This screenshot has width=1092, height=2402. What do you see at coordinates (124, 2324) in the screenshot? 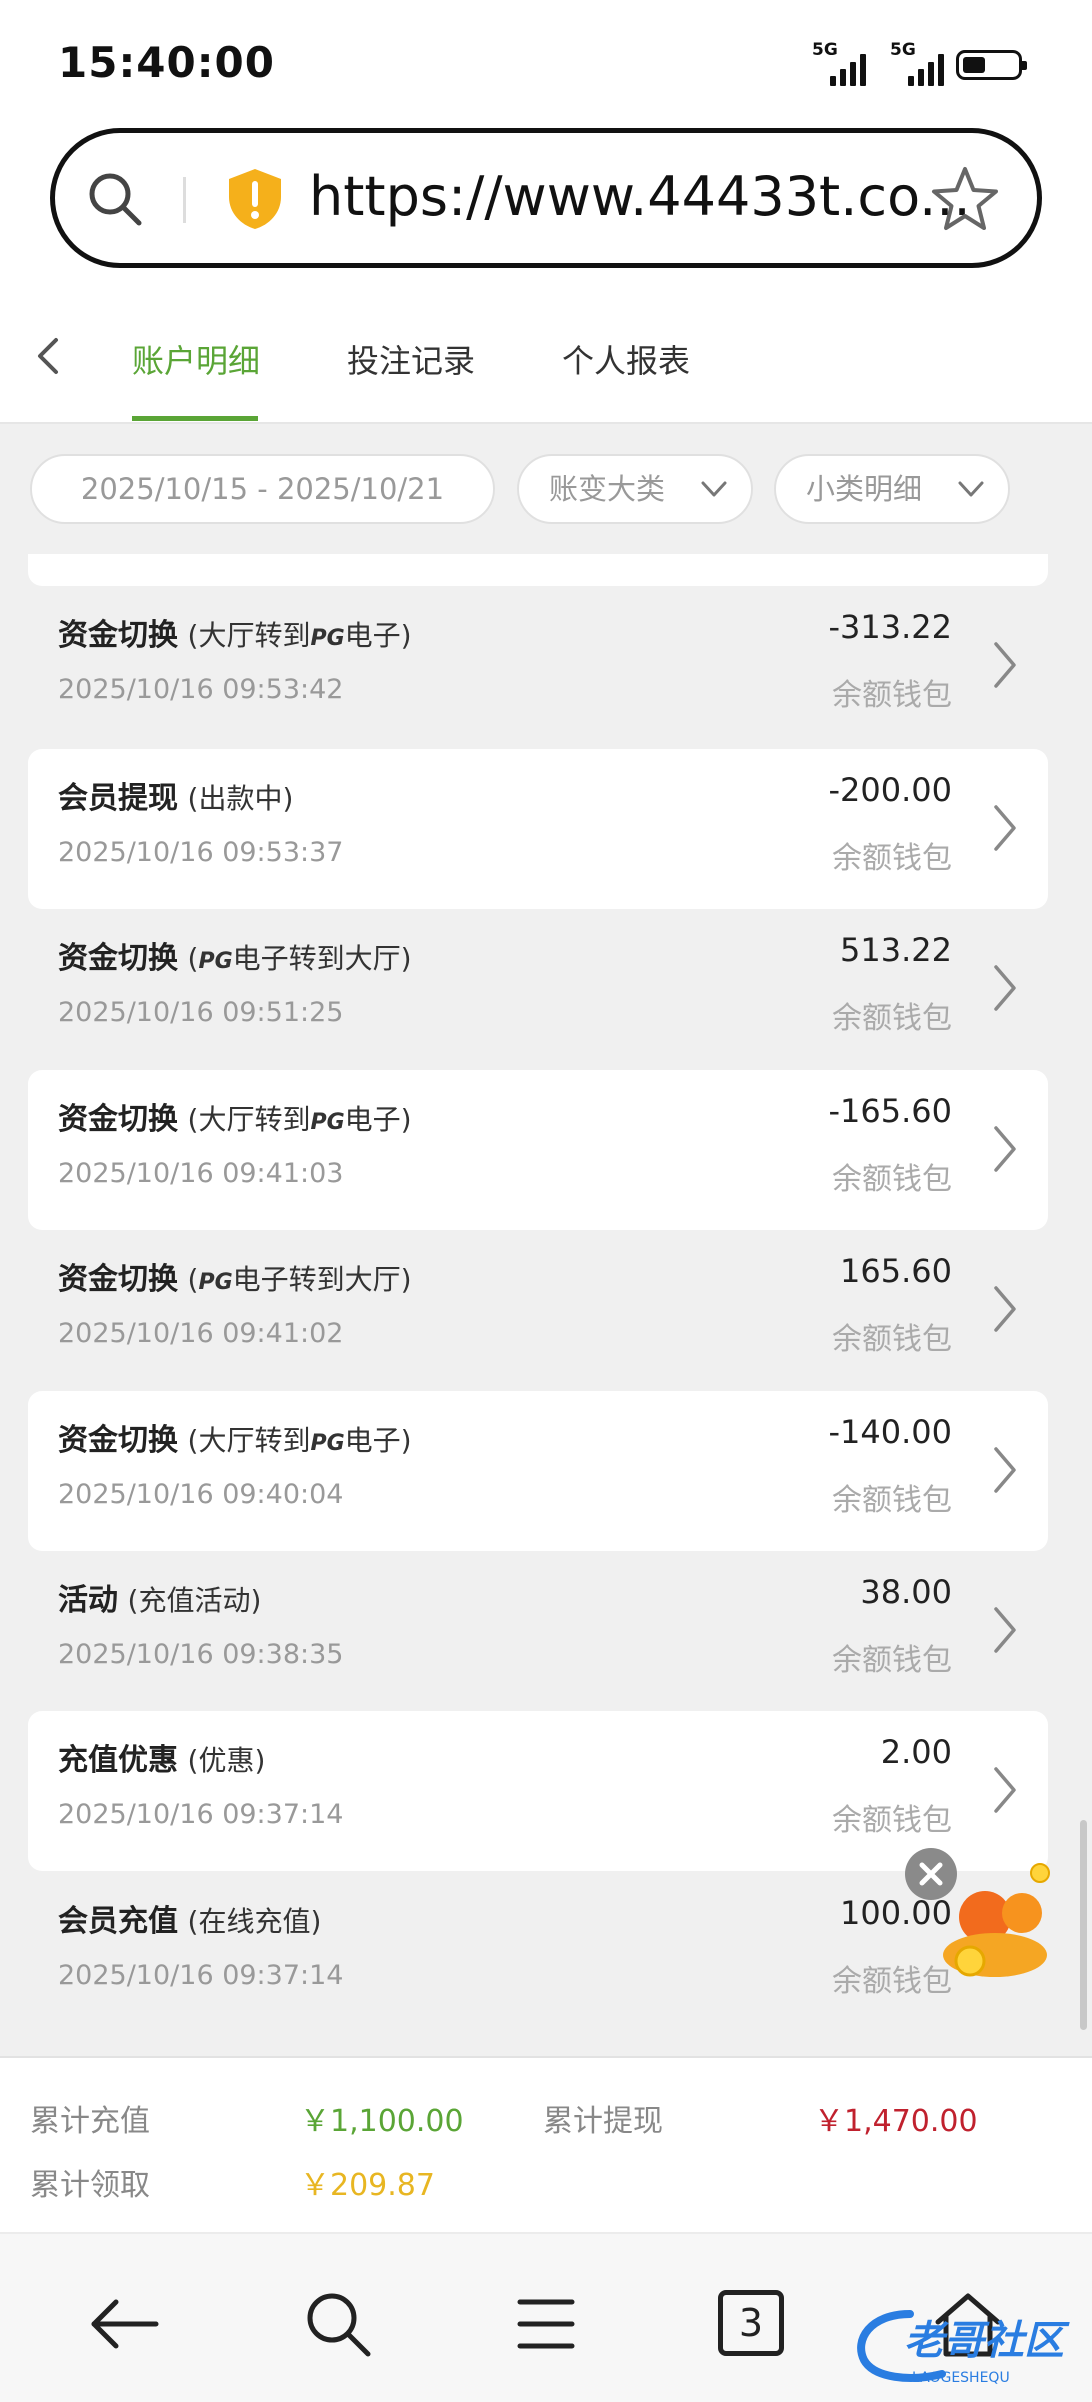
I see `back-arrow-icon` at bounding box center [124, 2324].